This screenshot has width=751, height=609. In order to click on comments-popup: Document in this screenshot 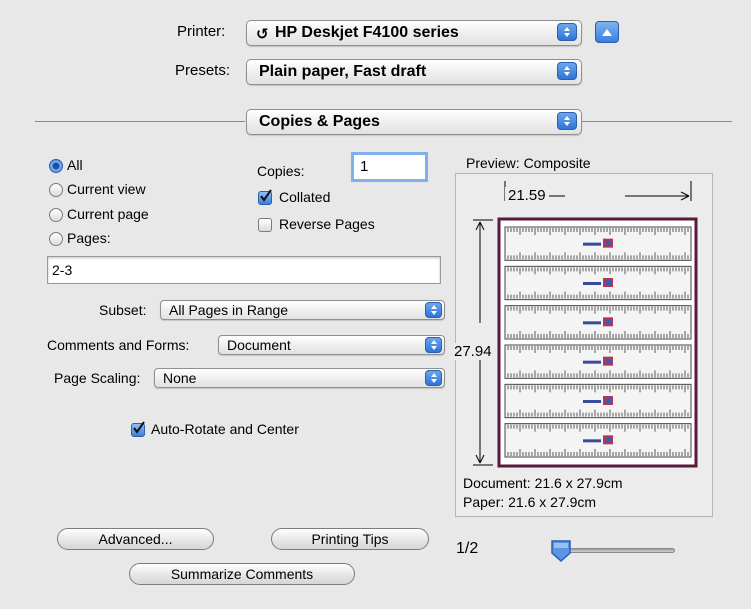, I will do `click(331, 345)`.